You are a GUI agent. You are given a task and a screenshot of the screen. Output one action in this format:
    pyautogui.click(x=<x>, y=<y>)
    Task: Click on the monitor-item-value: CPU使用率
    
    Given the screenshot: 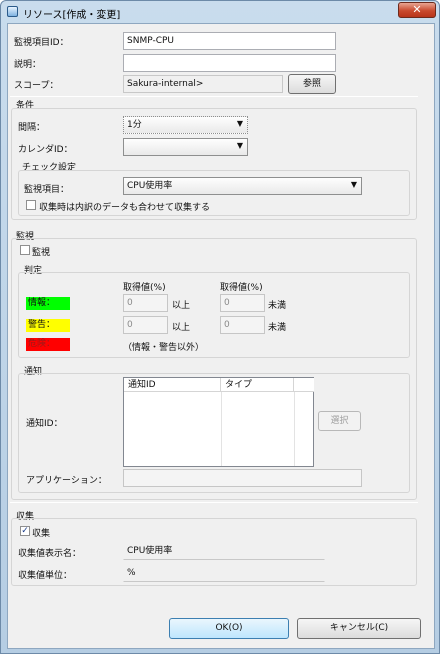 What is the action you would take?
    pyautogui.click(x=150, y=186)
    